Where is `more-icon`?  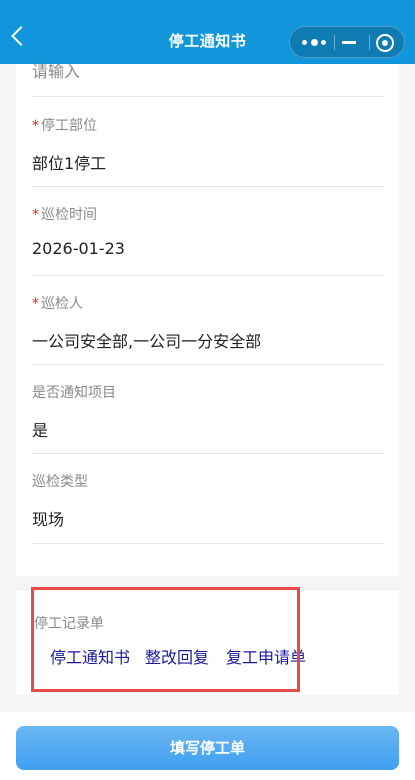
more-icon is located at coordinates (315, 42).